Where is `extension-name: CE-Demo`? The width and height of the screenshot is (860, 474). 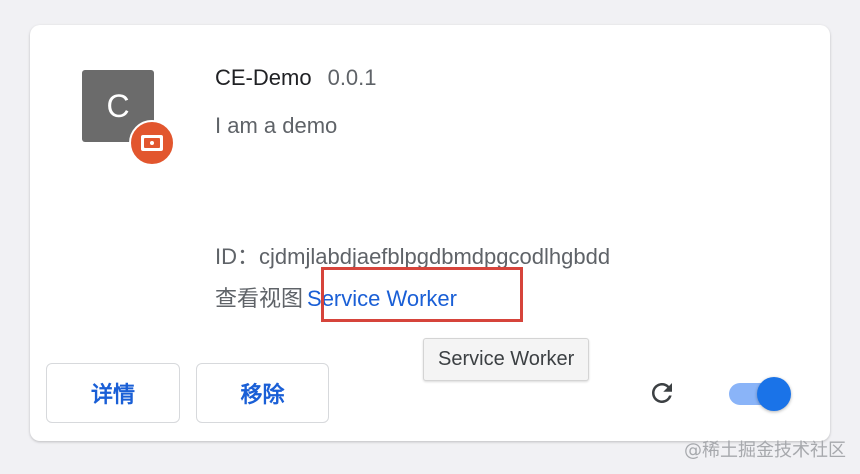
extension-name: CE-Demo is located at coordinates (263, 77).